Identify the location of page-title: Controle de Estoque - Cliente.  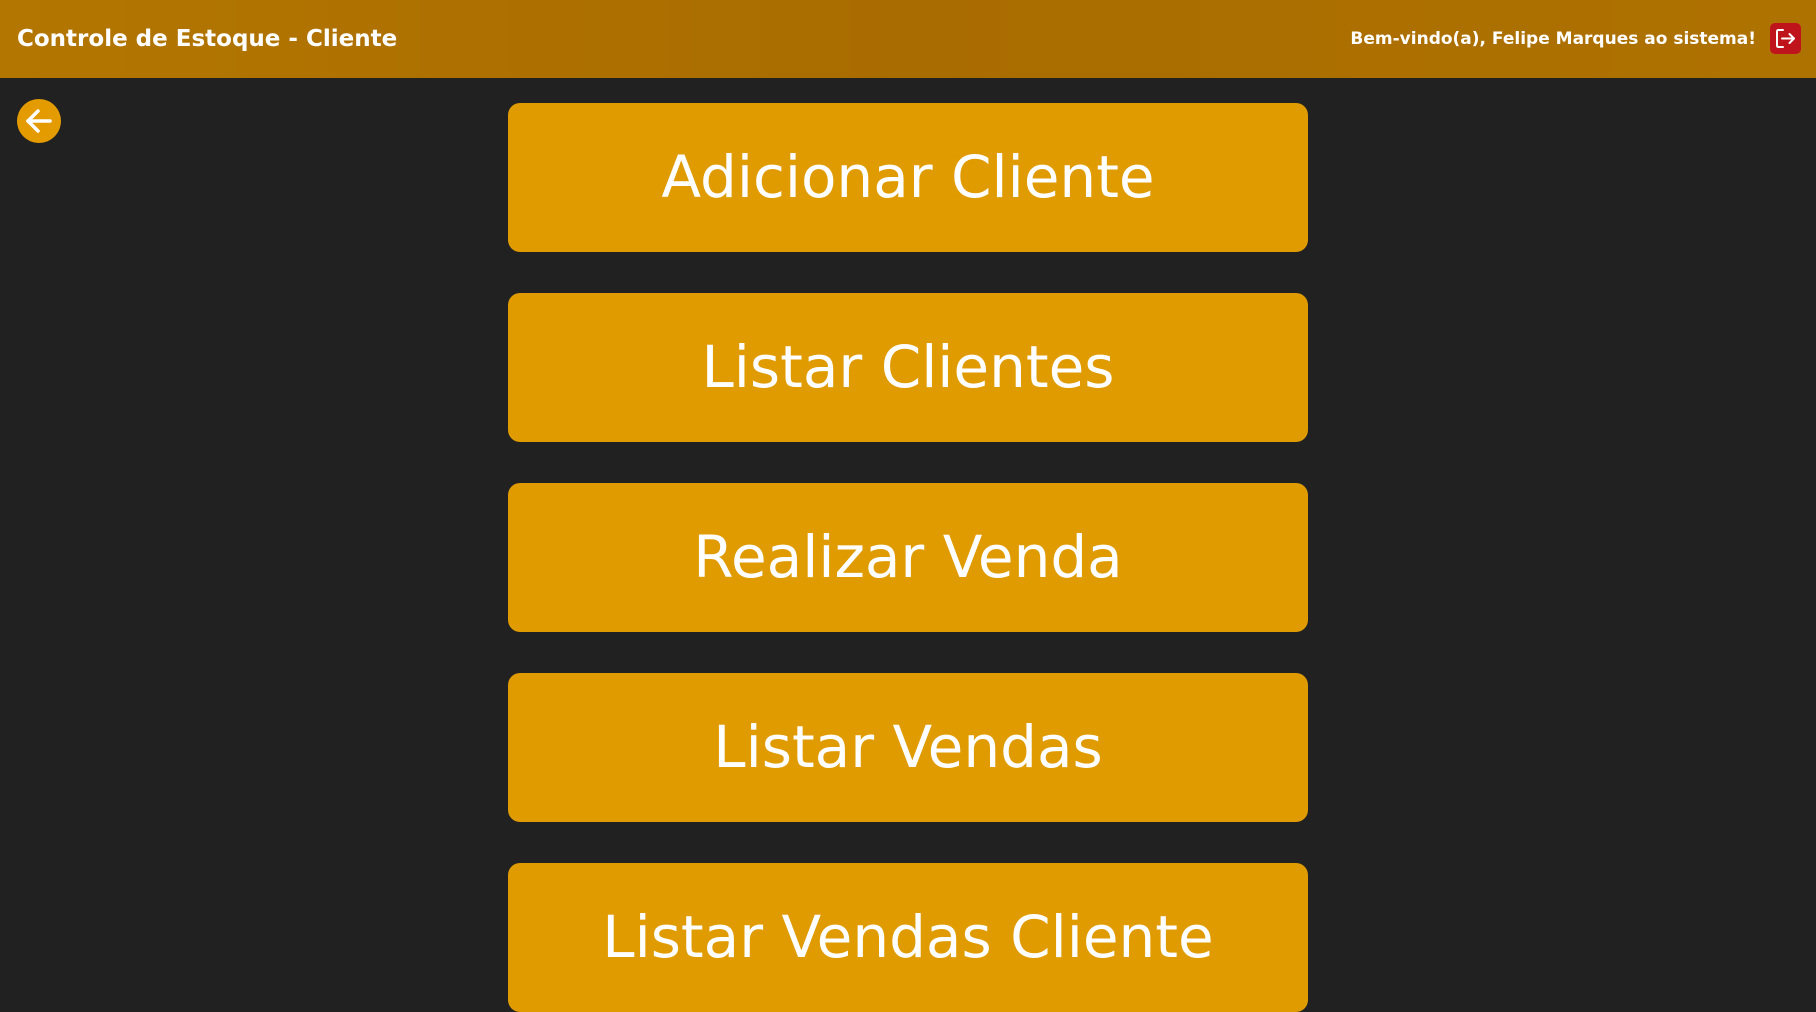
(207, 39).